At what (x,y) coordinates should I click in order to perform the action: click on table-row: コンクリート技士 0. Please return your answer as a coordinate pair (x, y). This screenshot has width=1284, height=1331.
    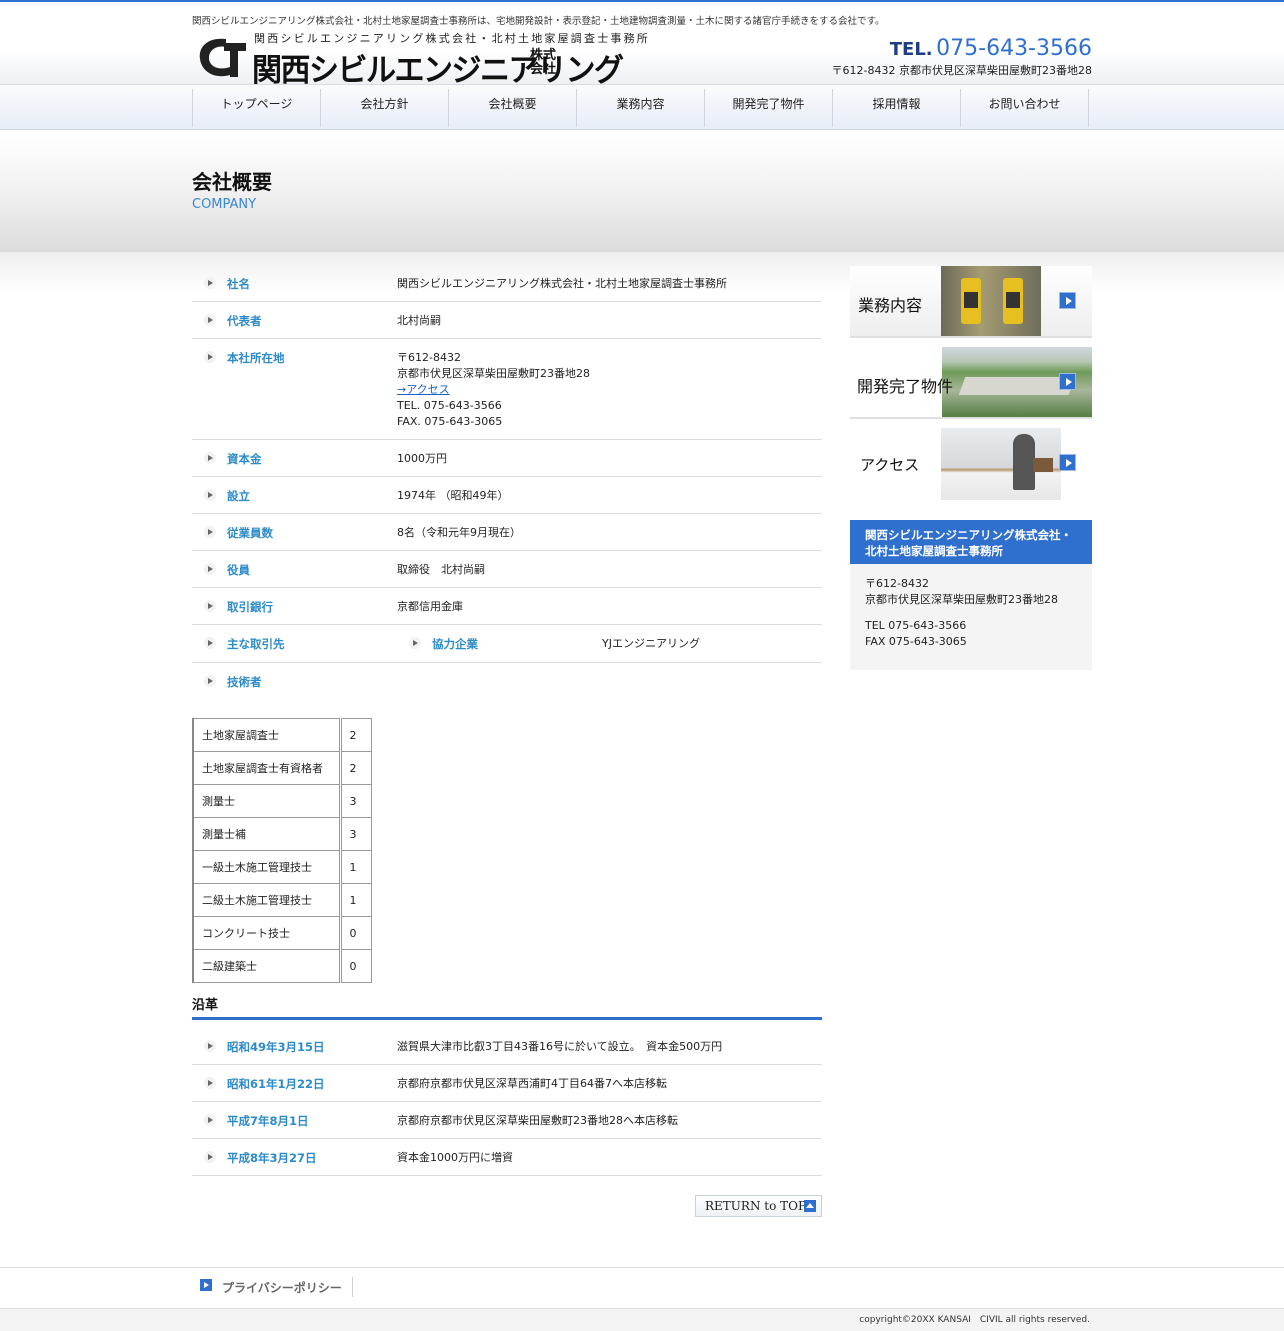
    Looking at the image, I should click on (282, 933).